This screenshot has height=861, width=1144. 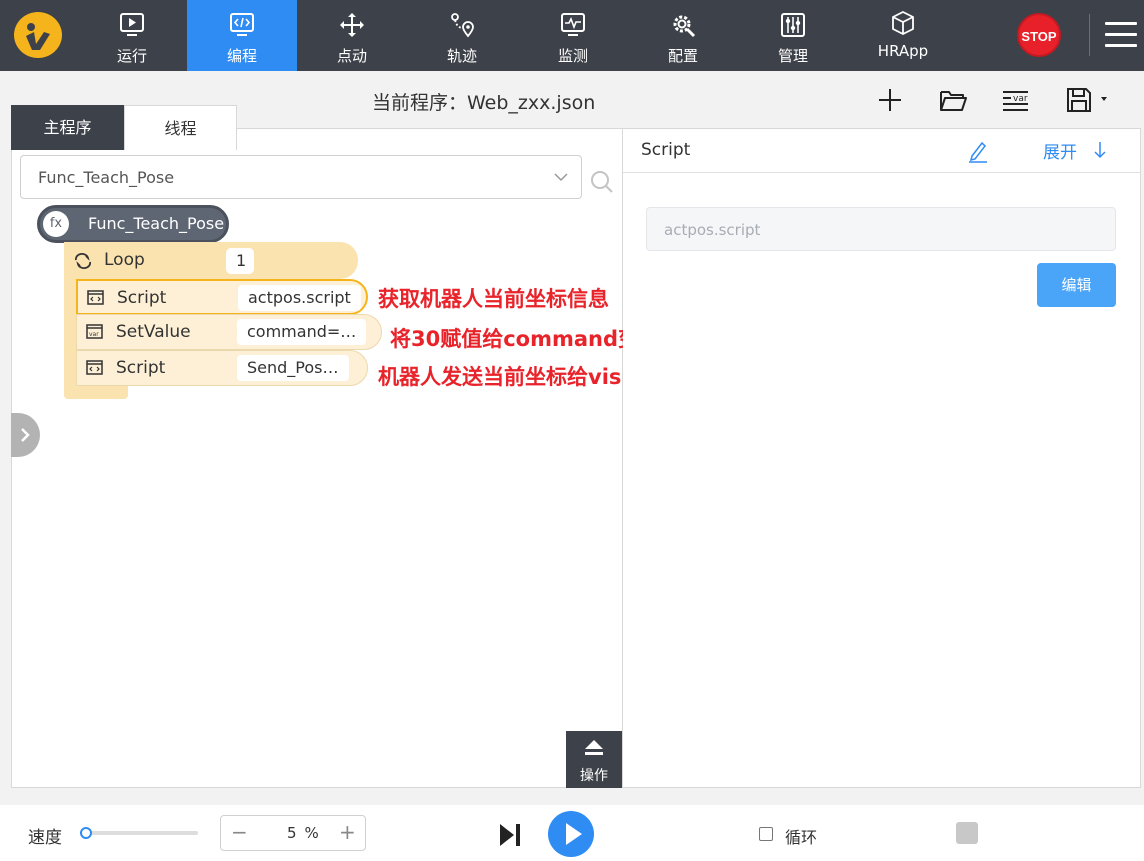 What do you see at coordinates (766, 834) in the screenshot?
I see `loop-checkbox` at bounding box center [766, 834].